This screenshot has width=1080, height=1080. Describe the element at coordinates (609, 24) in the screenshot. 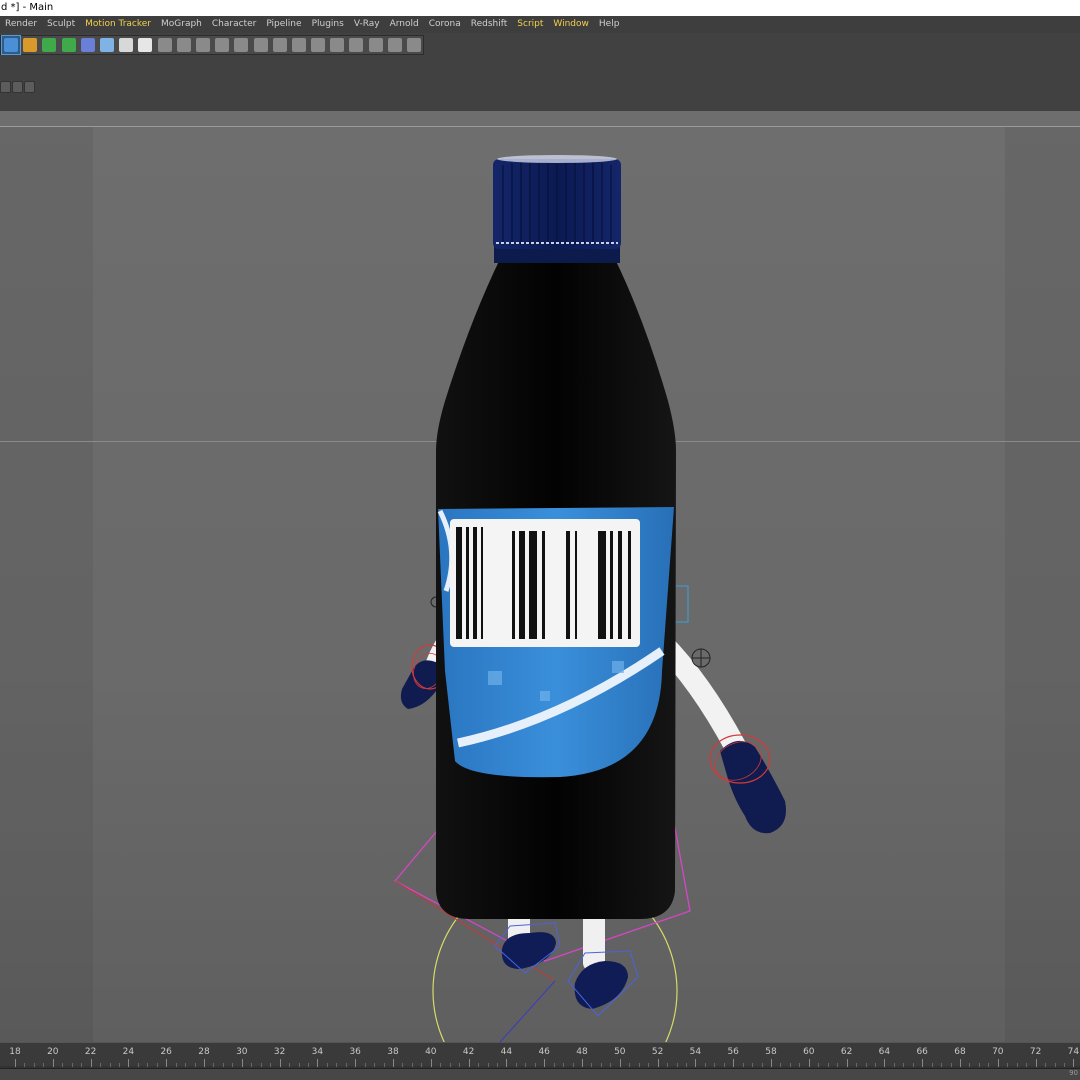

I see `menu-help: Help` at that location.